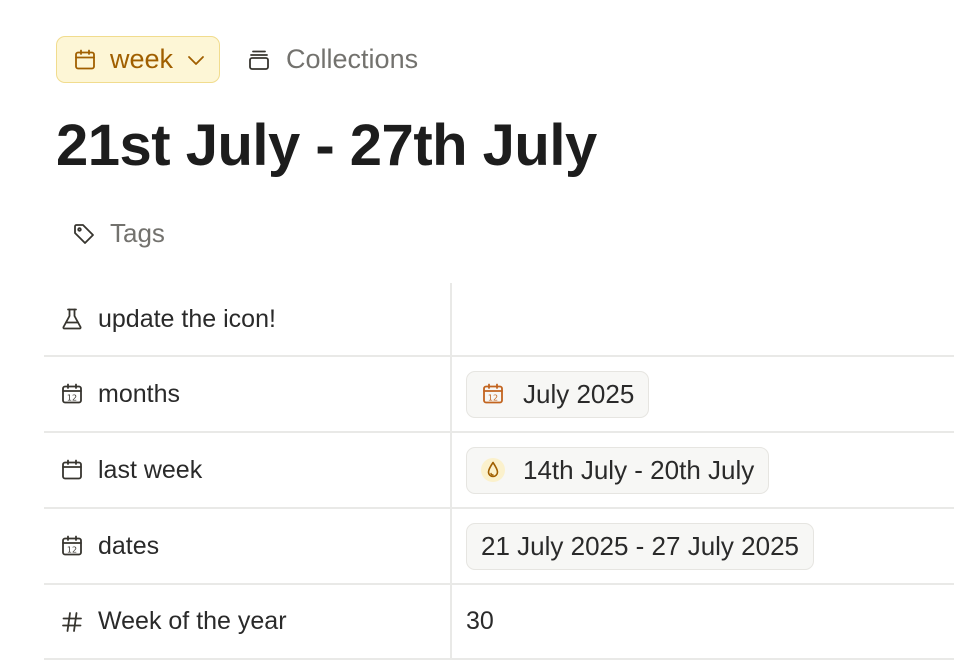 The height and width of the screenshot is (662, 954). What do you see at coordinates (480, 621) in the screenshot?
I see `week-number: 30` at bounding box center [480, 621].